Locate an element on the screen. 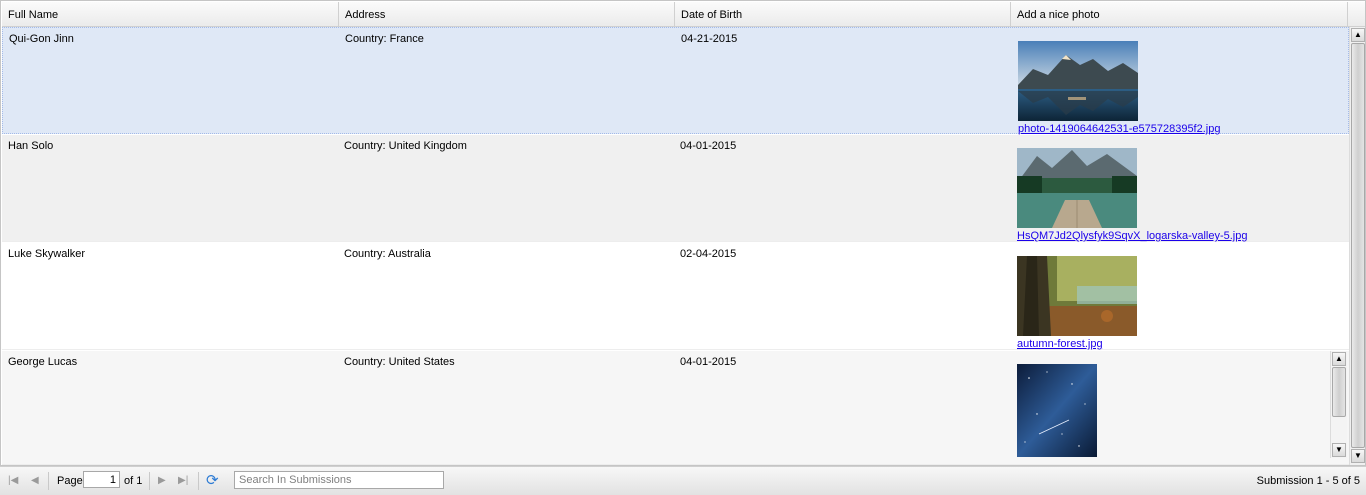 The height and width of the screenshot is (495, 1366). autumn-forest-photo is located at coordinates (1077, 296).